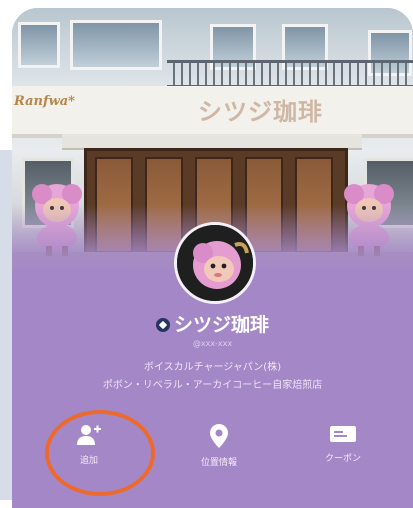  What do you see at coordinates (342, 459) in the screenshot?
I see `coupon-label: クーポン` at bounding box center [342, 459].